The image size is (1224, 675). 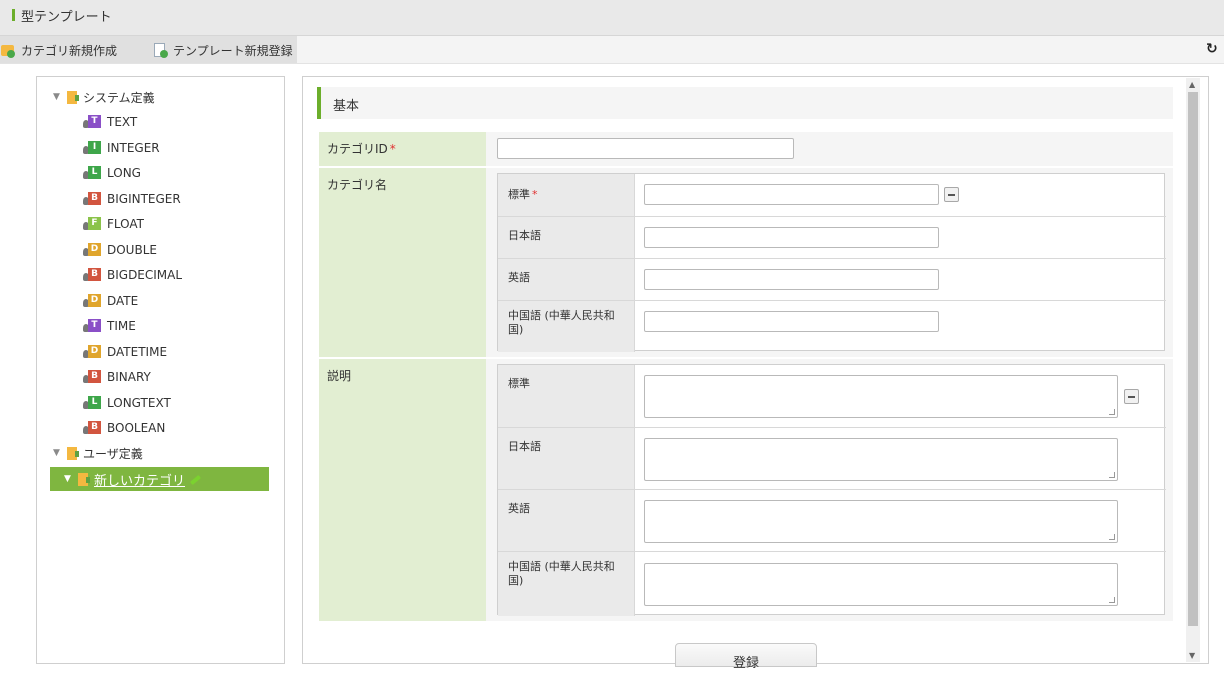 What do you see at coordinates (791, 279) in the screenshot?
I see `category-name-english-input` at bounding box center [791, 279].